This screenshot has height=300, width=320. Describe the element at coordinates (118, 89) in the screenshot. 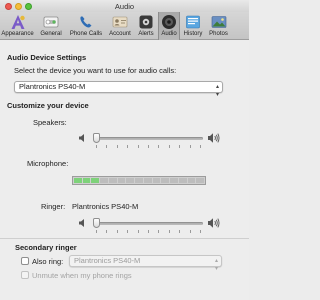

I see `audio-device-select: Plantronics PS40-M ▴ ▾` at that location.